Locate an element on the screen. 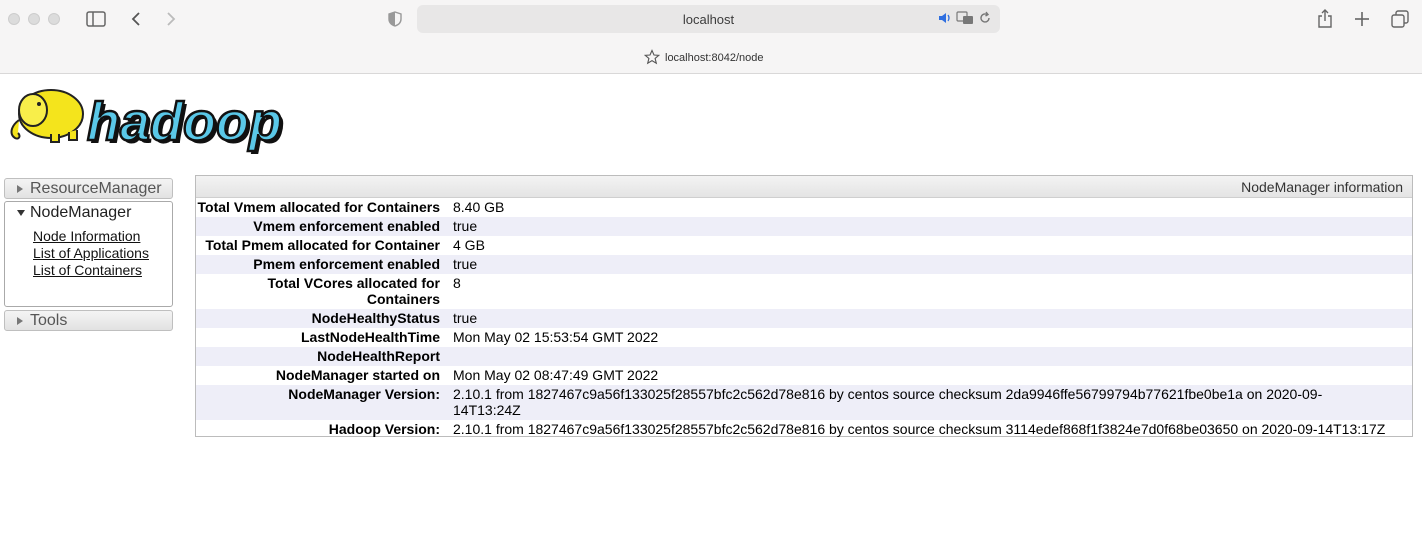 This screenshot has width=1422, height=537. link-node-information: Node Information is located at coordinates (101, 236).